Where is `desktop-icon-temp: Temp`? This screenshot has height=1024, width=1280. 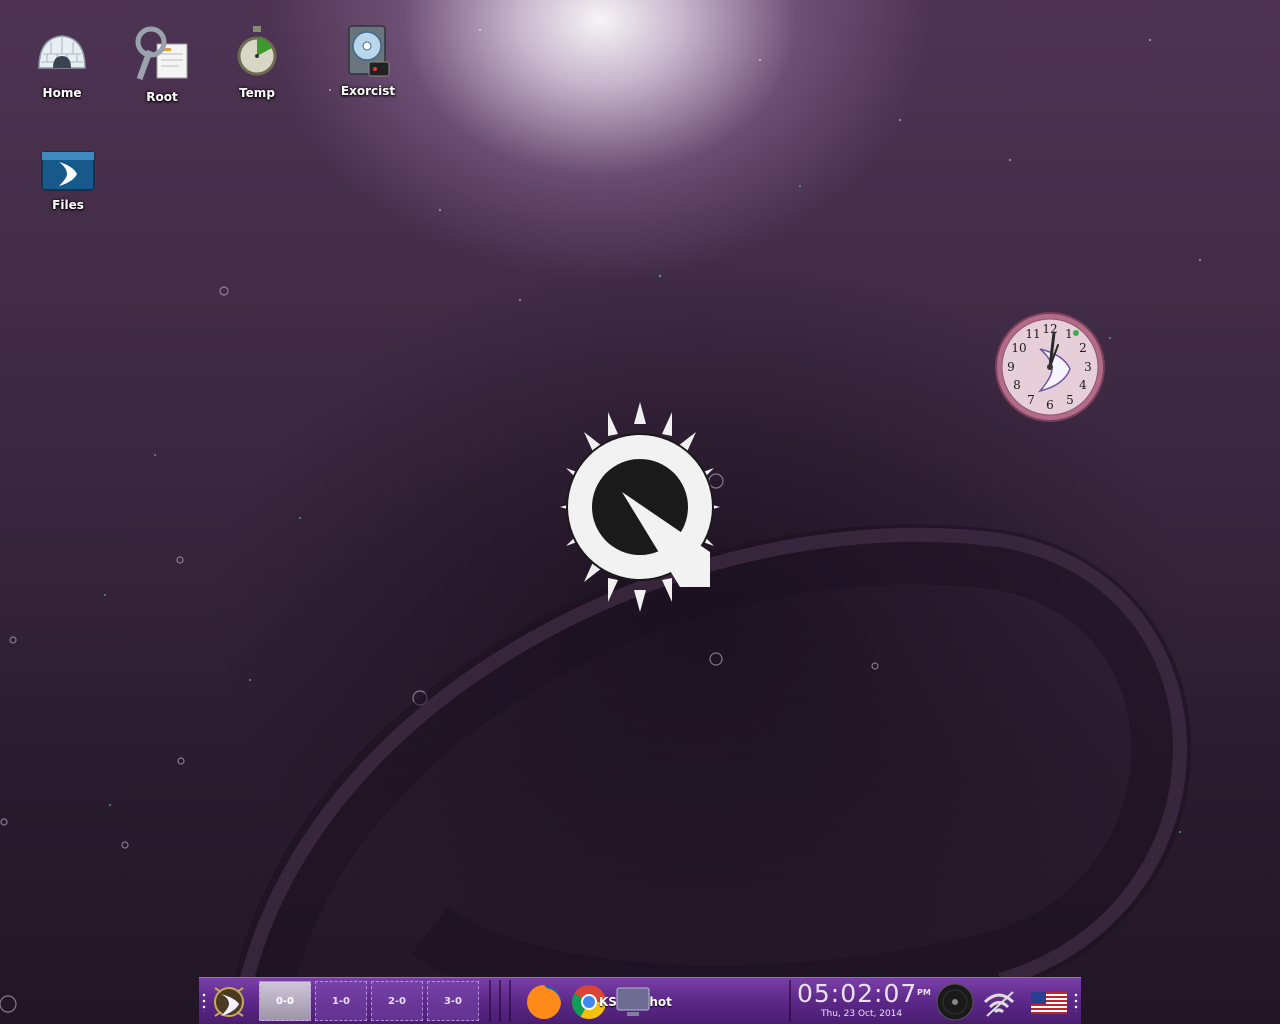 desktop-icon-temp: Temp is located at coordinates (257, 62).